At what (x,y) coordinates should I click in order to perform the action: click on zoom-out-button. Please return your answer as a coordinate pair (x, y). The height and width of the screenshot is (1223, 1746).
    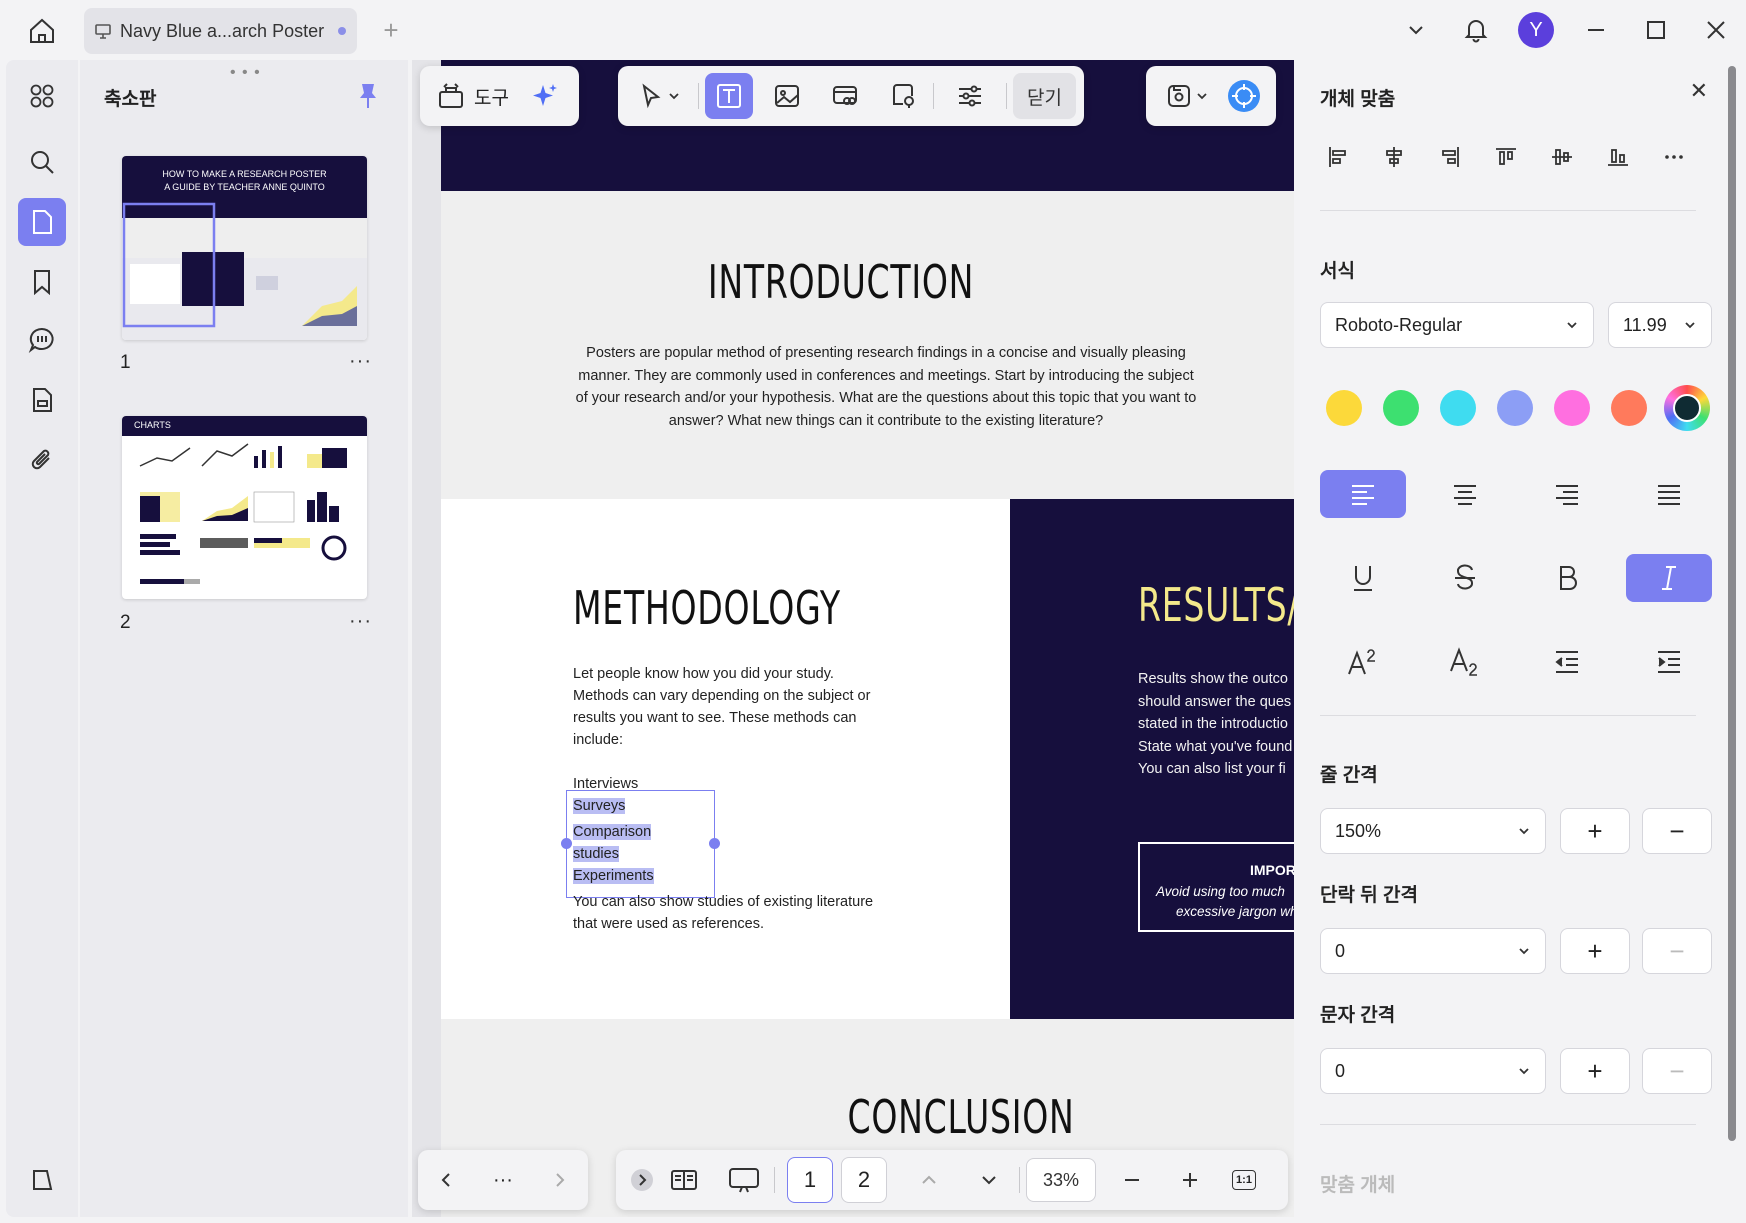
    Looking at the image, I should click on (1132, 1180).